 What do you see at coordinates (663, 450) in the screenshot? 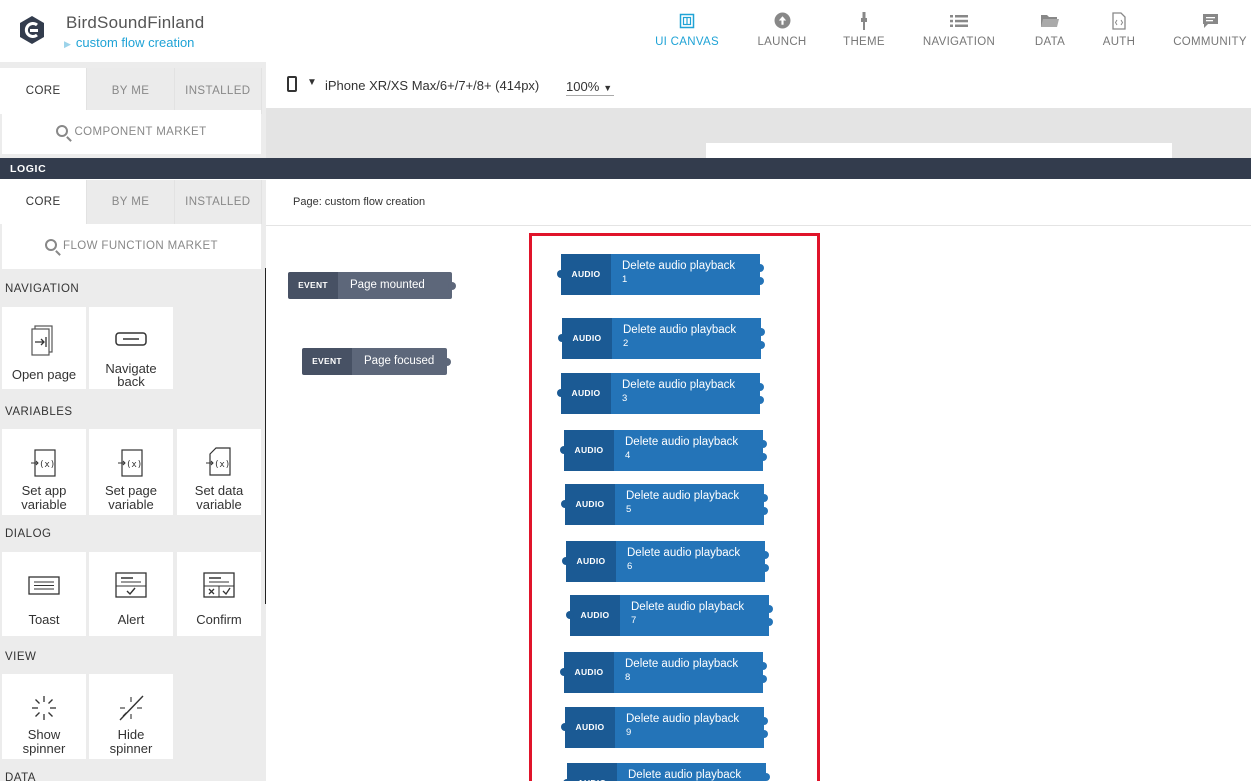
I see `delete-audio-playback-block: AUDIO Delete audio playback 4` at bounding box center [663, 450].